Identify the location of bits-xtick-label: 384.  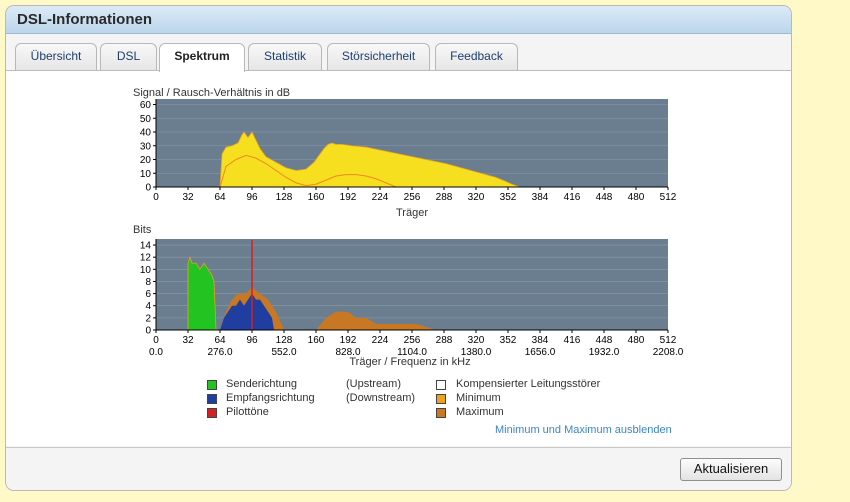
(540, 340).